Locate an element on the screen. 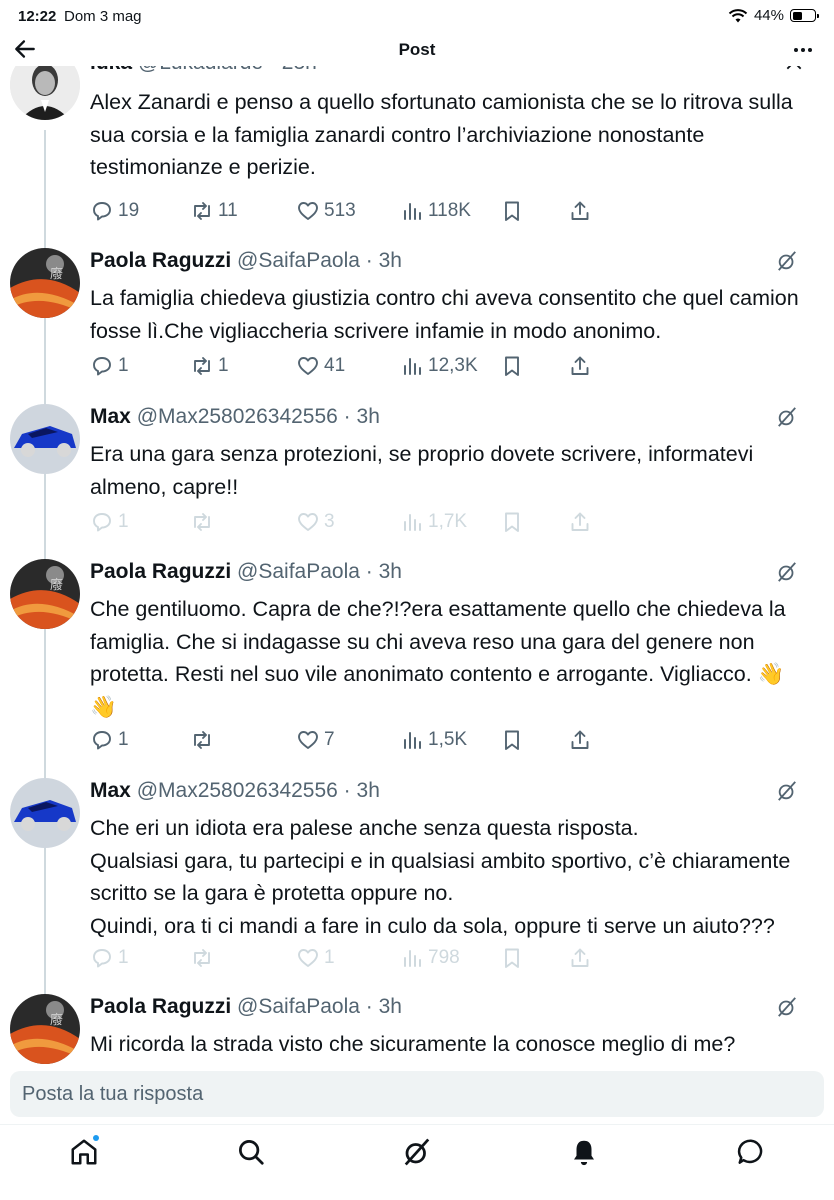 The height and width of the screenshot is (1200, 834). views-button: 798 is located at coordinates (430, 958).